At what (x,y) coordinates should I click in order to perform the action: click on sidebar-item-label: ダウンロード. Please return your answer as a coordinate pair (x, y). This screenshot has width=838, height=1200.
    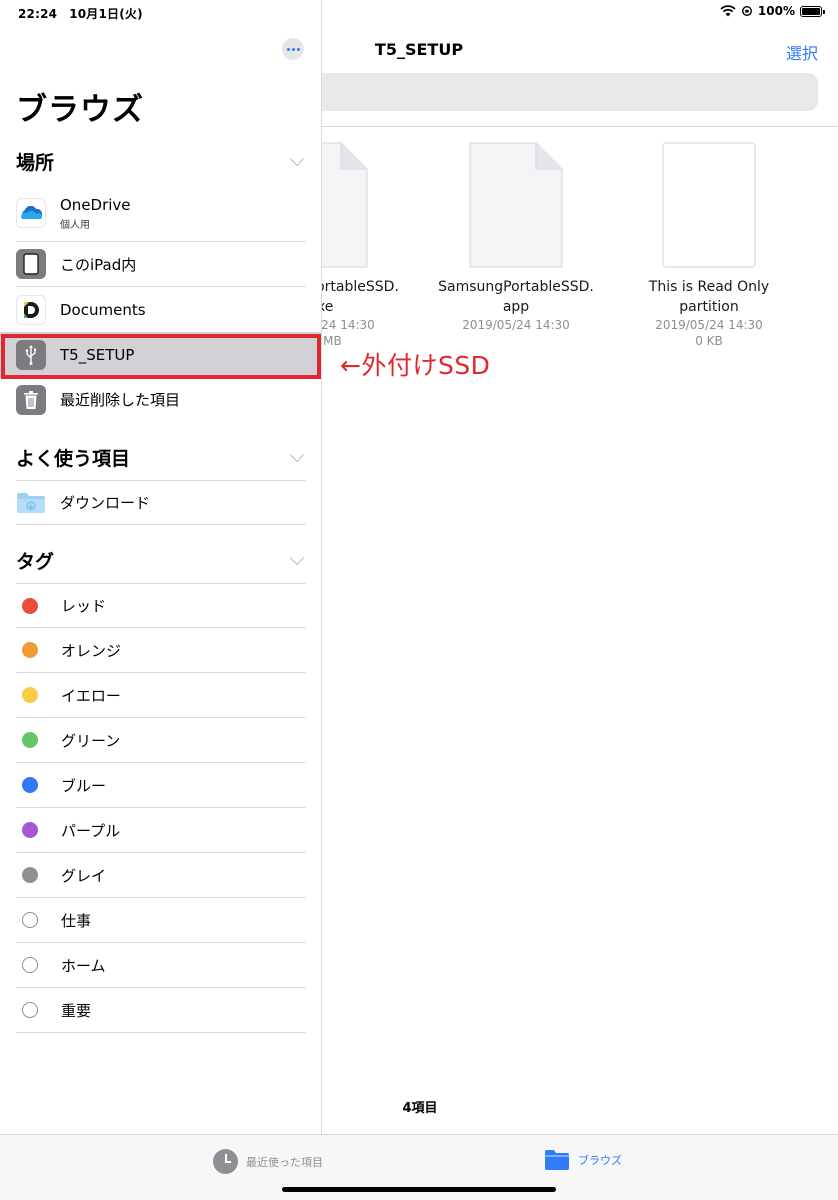
    Looking at the image, I should click on (105, 503).